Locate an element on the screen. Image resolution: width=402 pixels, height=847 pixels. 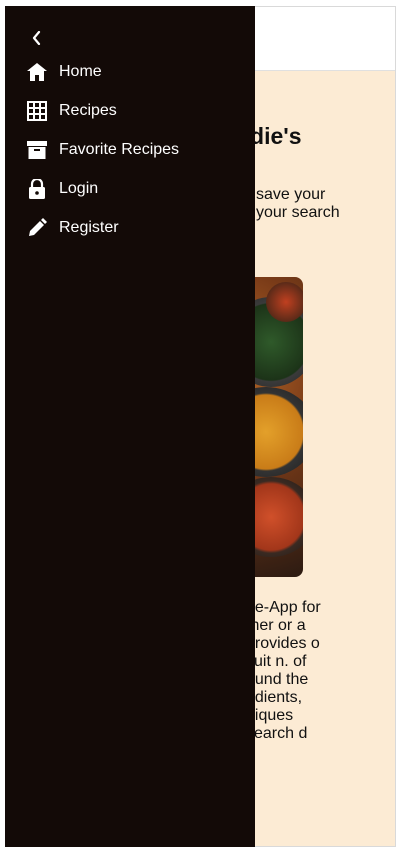
home-icon is located at coordinates (37, 72).